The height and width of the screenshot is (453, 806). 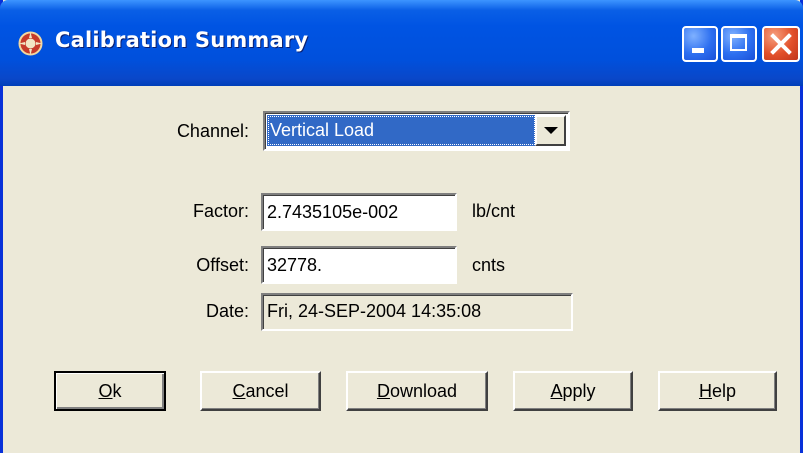 What do you see at coordinates (423, 391) in the screenshot?
I see `download-button-label: ownload` at bounding box center [423, 391].